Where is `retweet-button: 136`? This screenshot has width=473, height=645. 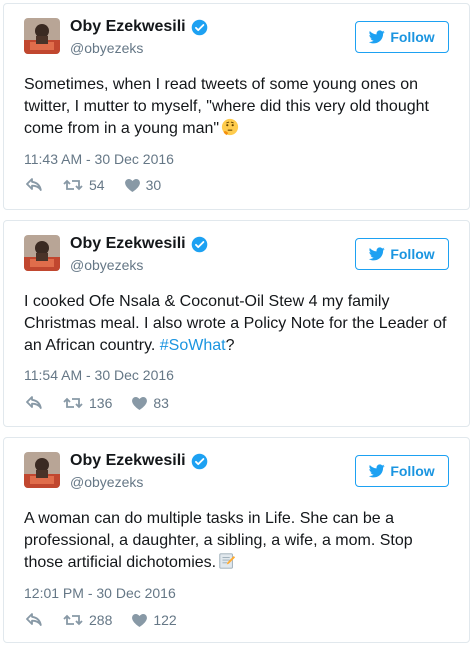
retweet-button: 136 is located at coordinates (87, 403).